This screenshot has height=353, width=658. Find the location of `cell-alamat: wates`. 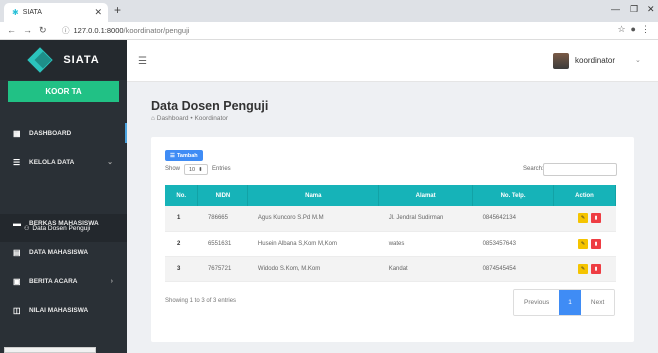

cell-alamat: wates is located at coordinates (425, 244).